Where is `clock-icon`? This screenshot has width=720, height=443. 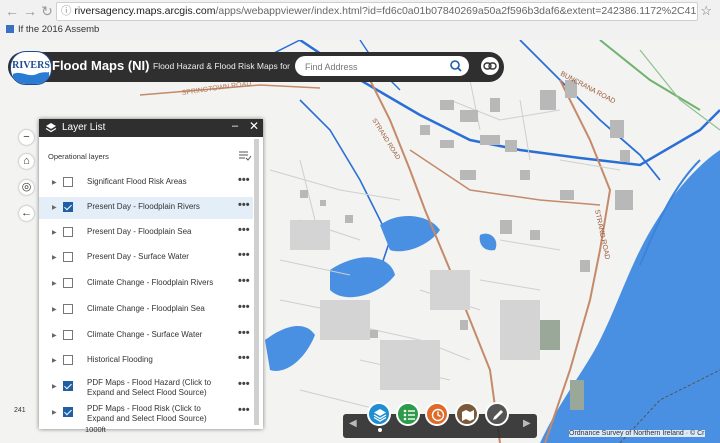
clock-icon is located at coordinates (438, 415).